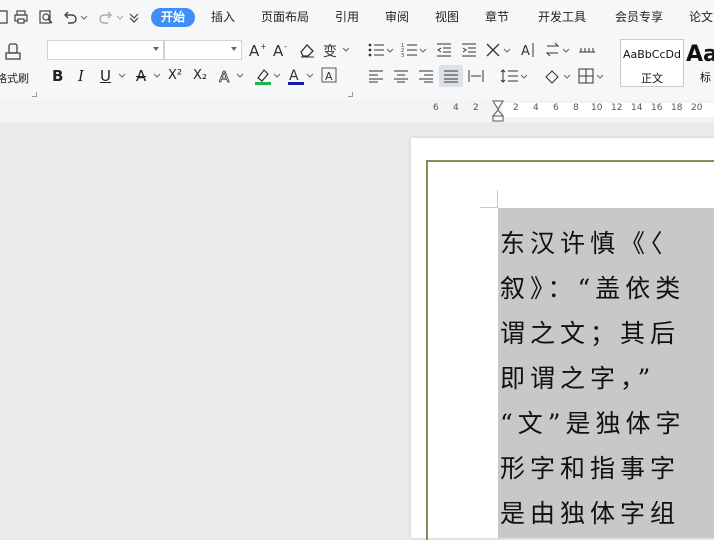 This screenshot has width=714, height=540. What do you see at coordinates (476, 76) in the screenshot?
I see `distributed-align-icon` at bounding box center [476, 76].